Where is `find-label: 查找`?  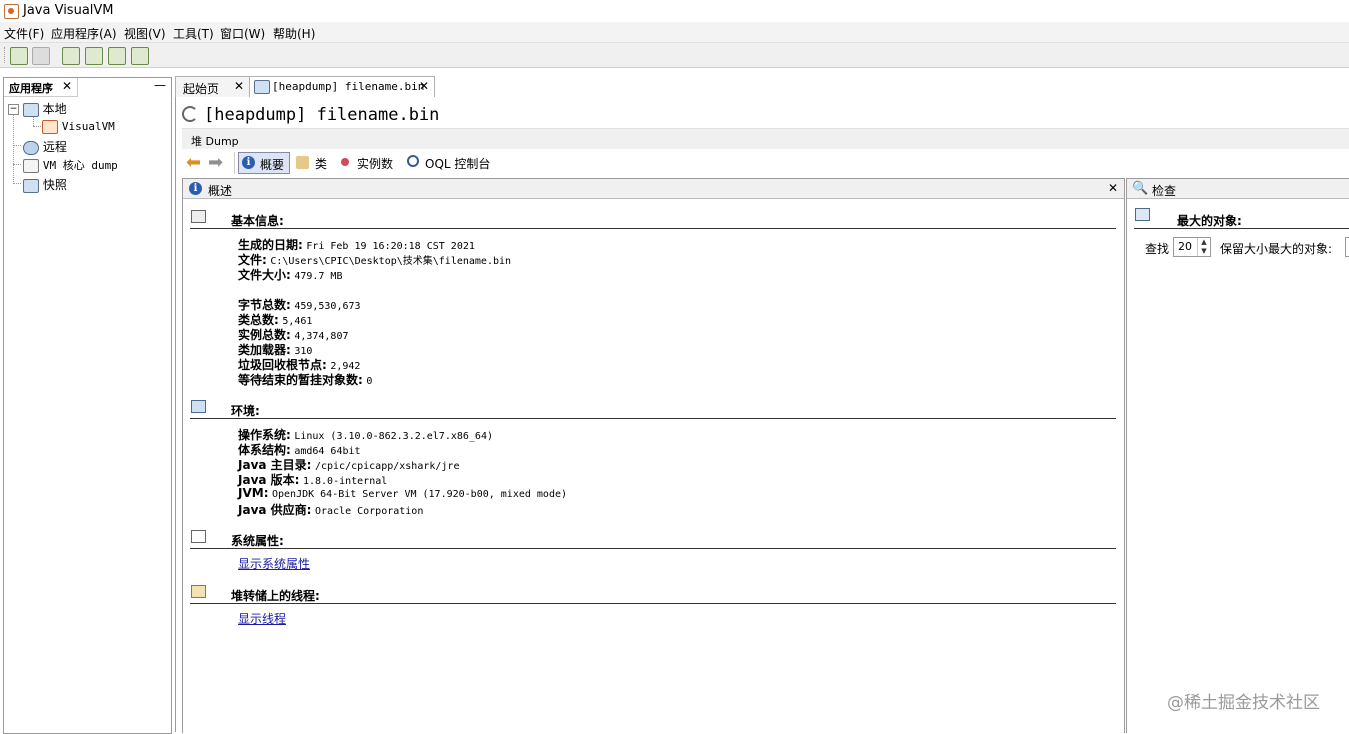
find-label: 查找 is located at coordinates (1157, 249).